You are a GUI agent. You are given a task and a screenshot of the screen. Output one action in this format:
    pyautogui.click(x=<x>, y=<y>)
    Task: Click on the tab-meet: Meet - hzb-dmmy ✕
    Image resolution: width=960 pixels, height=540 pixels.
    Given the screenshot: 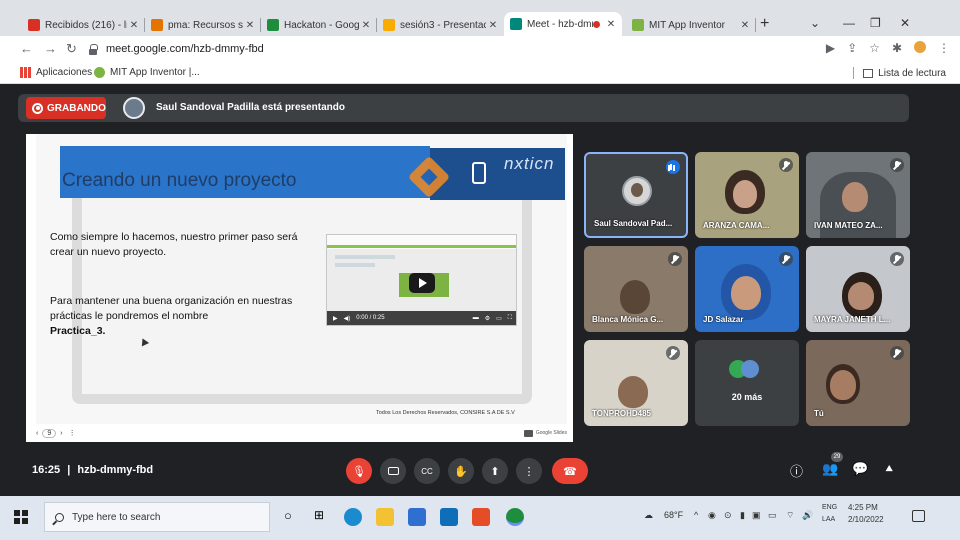 What is the action you would take?
    pyautogui.click(x=563, y=24)
    